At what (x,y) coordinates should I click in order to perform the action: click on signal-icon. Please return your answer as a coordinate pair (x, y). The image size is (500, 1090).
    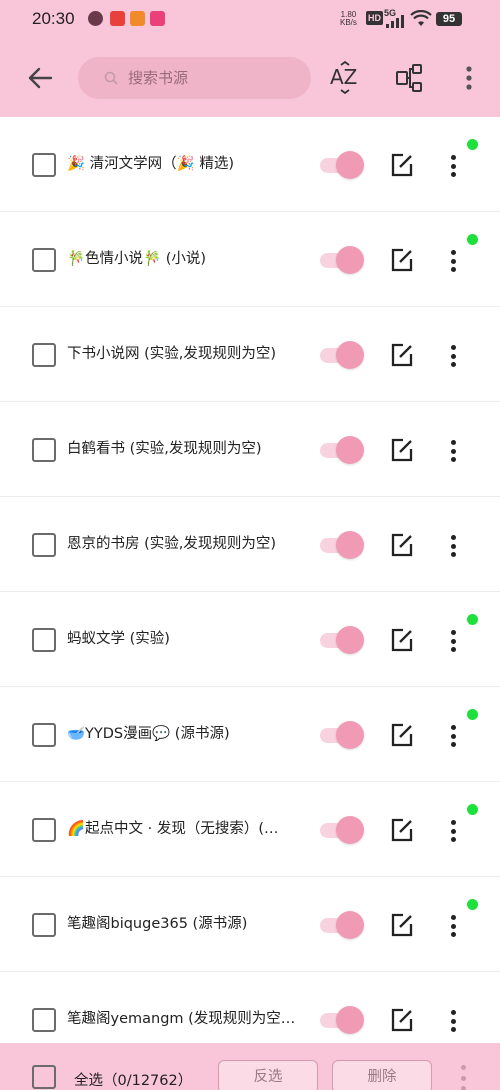
    Looking at the image, I should click on (395, 21).